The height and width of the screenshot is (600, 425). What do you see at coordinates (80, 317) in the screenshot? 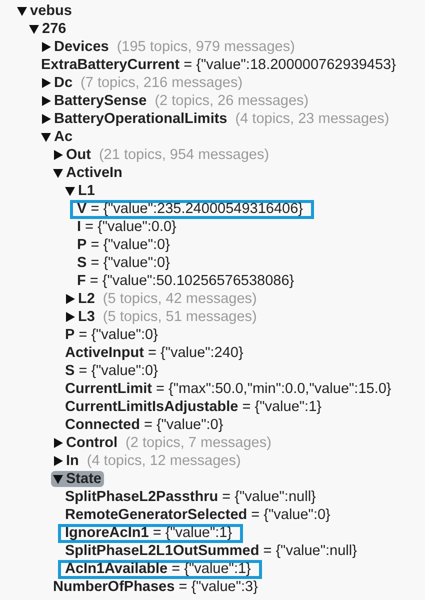
I see `tree-node: L3` at bounding box center [80, 317].